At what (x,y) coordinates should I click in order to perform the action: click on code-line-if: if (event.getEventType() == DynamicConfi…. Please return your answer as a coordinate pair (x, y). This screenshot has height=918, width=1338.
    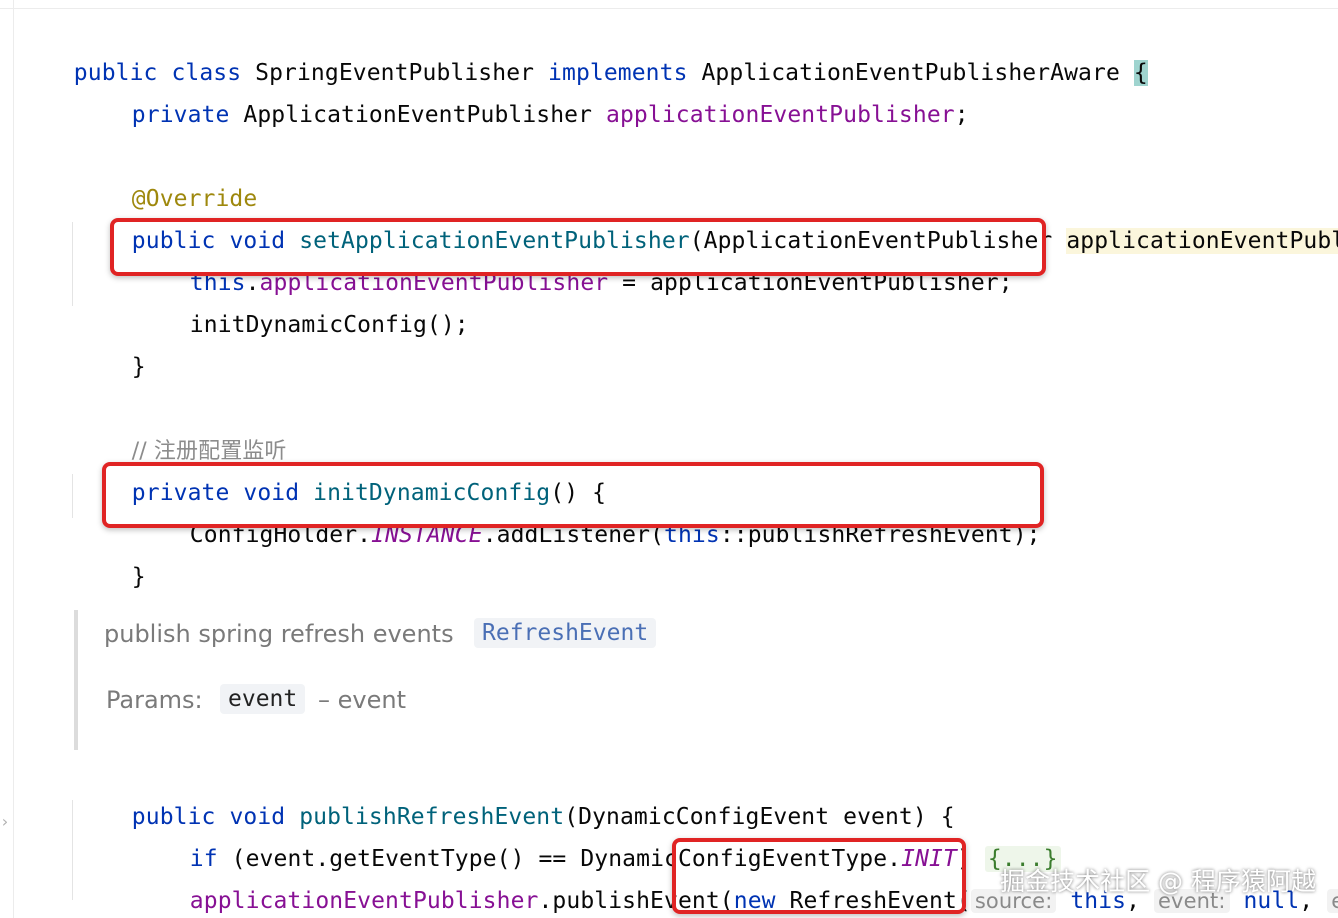
    Looking at the image, I should click on (597, 837).